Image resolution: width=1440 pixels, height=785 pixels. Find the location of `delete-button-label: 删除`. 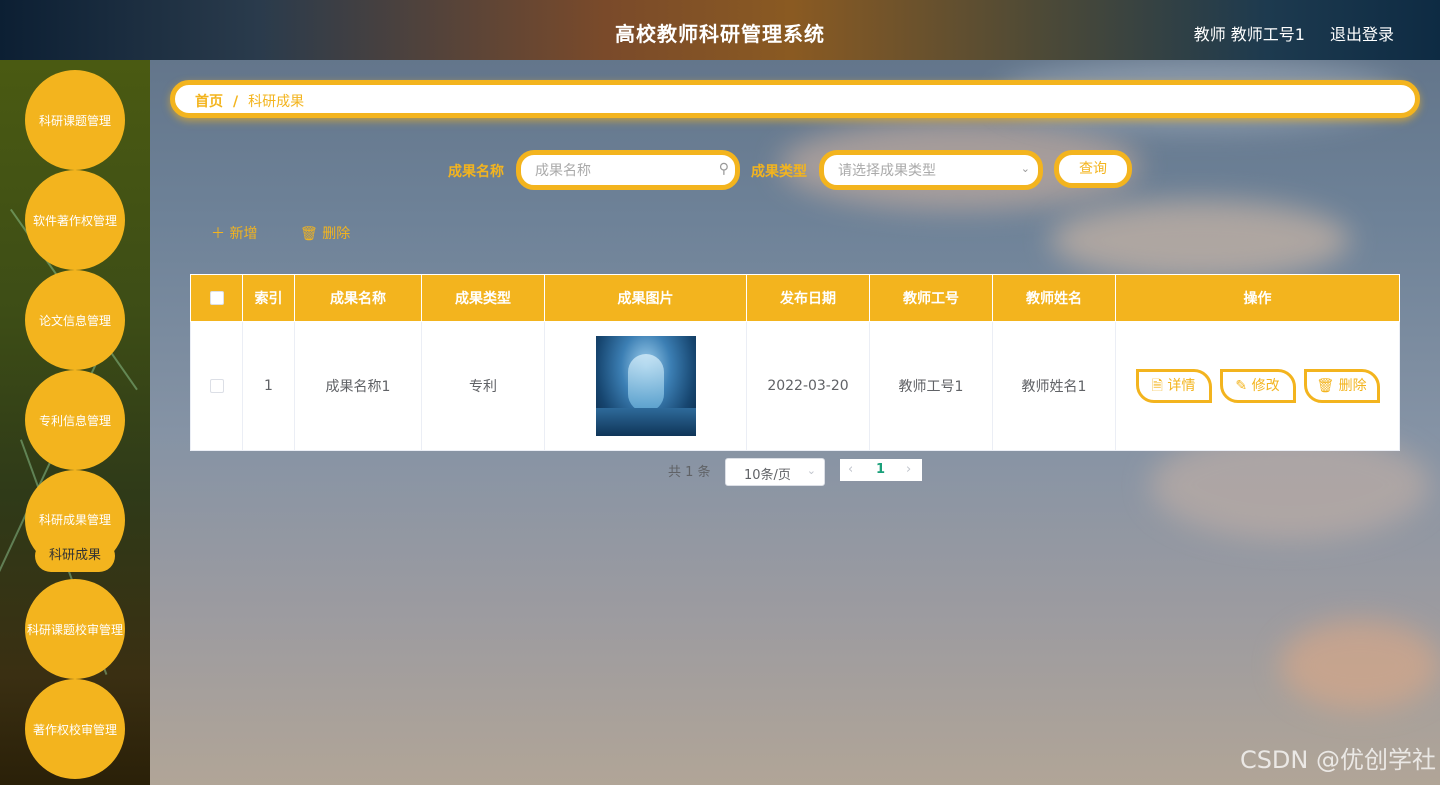

delete-button-label: 删除 is located at coordinates (1352, 386).